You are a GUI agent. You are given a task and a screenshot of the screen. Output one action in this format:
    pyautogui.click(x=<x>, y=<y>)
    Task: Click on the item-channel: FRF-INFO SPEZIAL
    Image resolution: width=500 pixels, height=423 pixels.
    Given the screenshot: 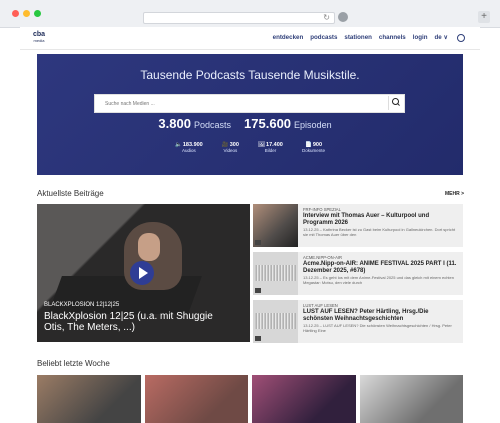 What is the action you would take?
    pyautogui.click(x=322, y=209)
    